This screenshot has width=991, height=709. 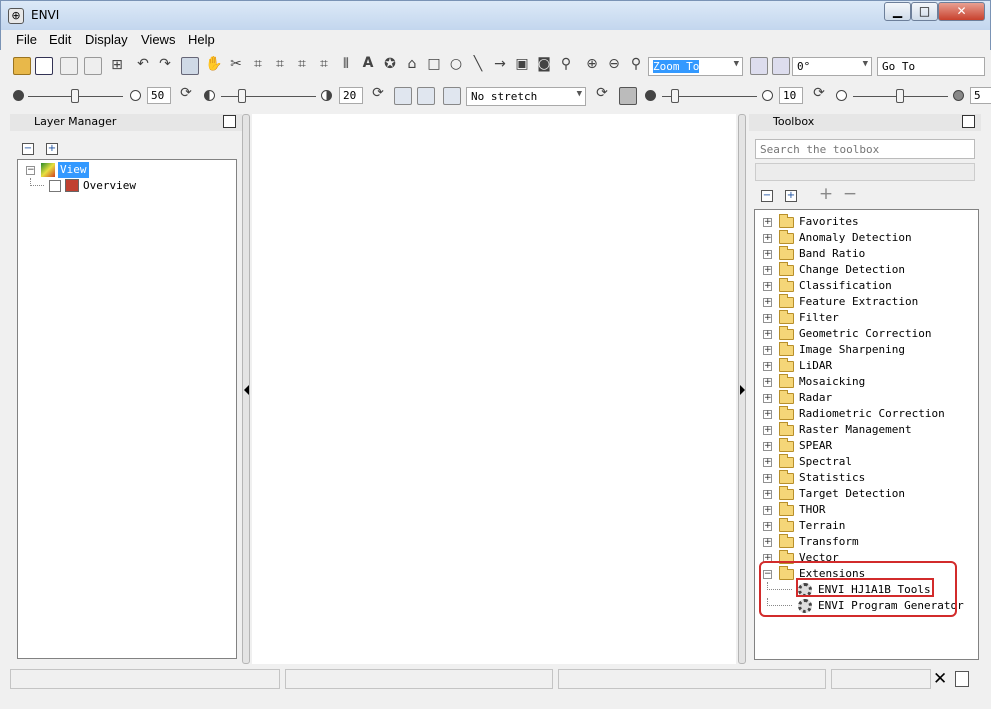 What do you see at coordinates (675, 96) in the screenshot?
I see `sharpen-slider-thumb` at bounding box center [675, 96].